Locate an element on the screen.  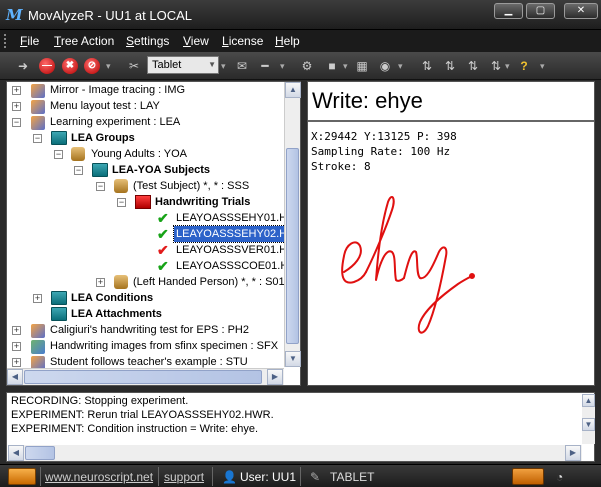
tree-item: LEAYOASSSCOE01.HWR is located at coordinates (238, 266).